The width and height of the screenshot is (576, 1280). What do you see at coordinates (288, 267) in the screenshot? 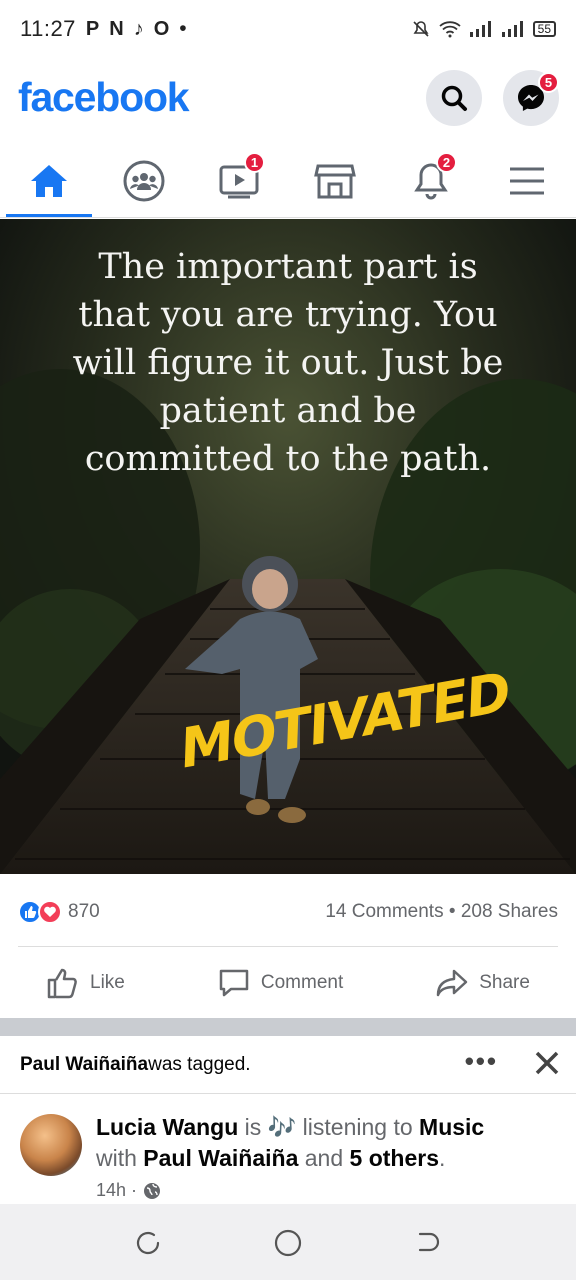
I see `quote-line: The important part is` at bounding box center [288, 267].